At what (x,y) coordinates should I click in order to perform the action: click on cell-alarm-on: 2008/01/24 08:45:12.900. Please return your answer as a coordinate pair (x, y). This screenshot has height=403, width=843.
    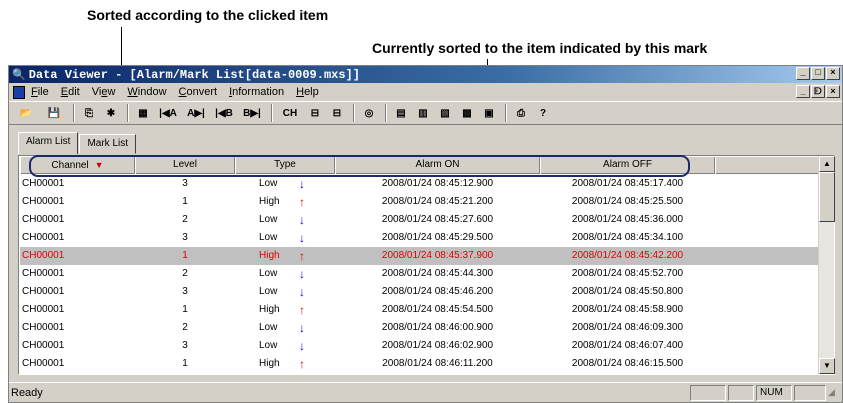
    Looking at the image, I should click on (437, 184).